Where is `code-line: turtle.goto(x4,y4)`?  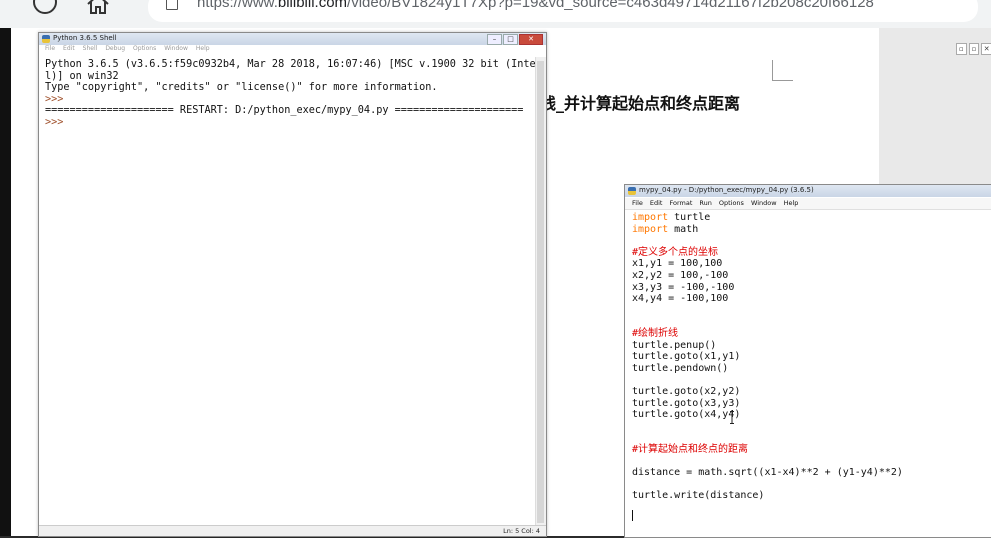
code-line: turtle.goto(x4,y4) is located at coordinates (767, 415).